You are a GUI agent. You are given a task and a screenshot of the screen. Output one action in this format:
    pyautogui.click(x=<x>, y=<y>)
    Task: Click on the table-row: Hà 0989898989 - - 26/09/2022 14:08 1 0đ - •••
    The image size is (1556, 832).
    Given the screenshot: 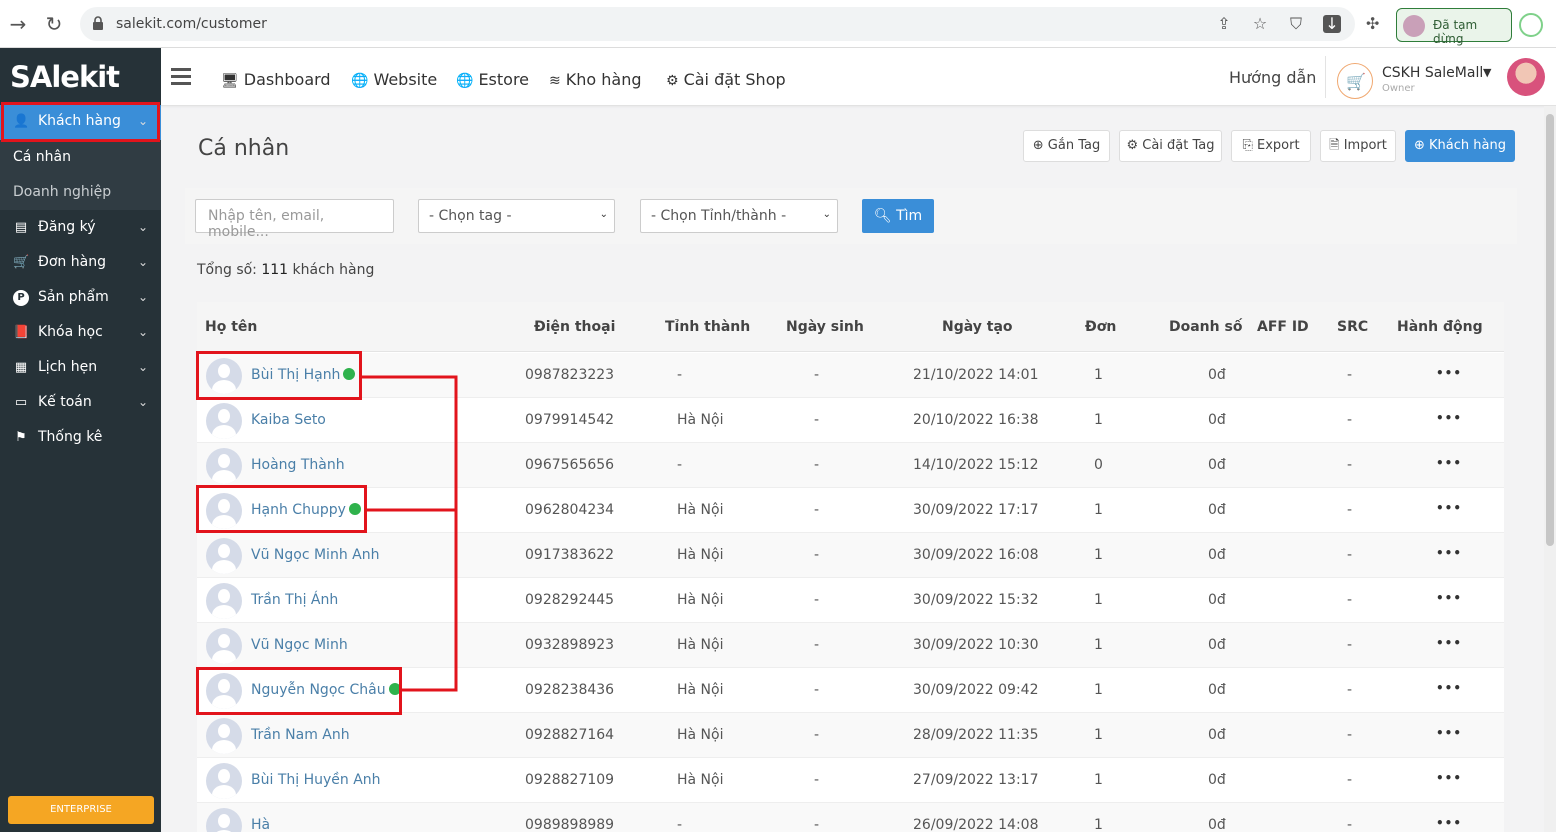 What is the action you would take?
    pyautogui.click(x=850, y=817)
    